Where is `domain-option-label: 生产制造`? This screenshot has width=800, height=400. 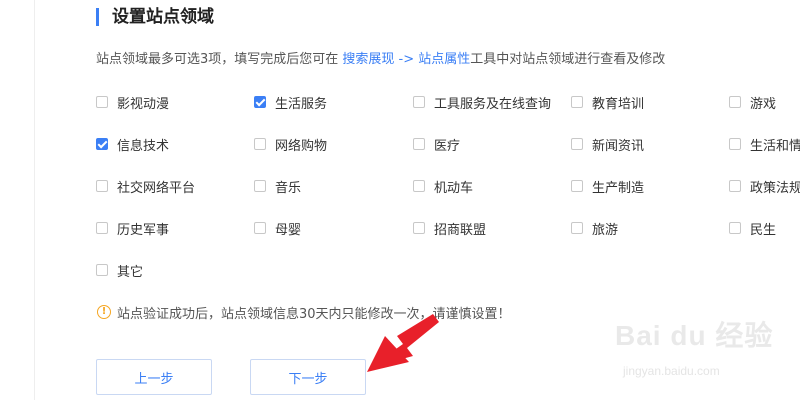 domain-option-label: 生产制造 is located at coordinates (618, 188).